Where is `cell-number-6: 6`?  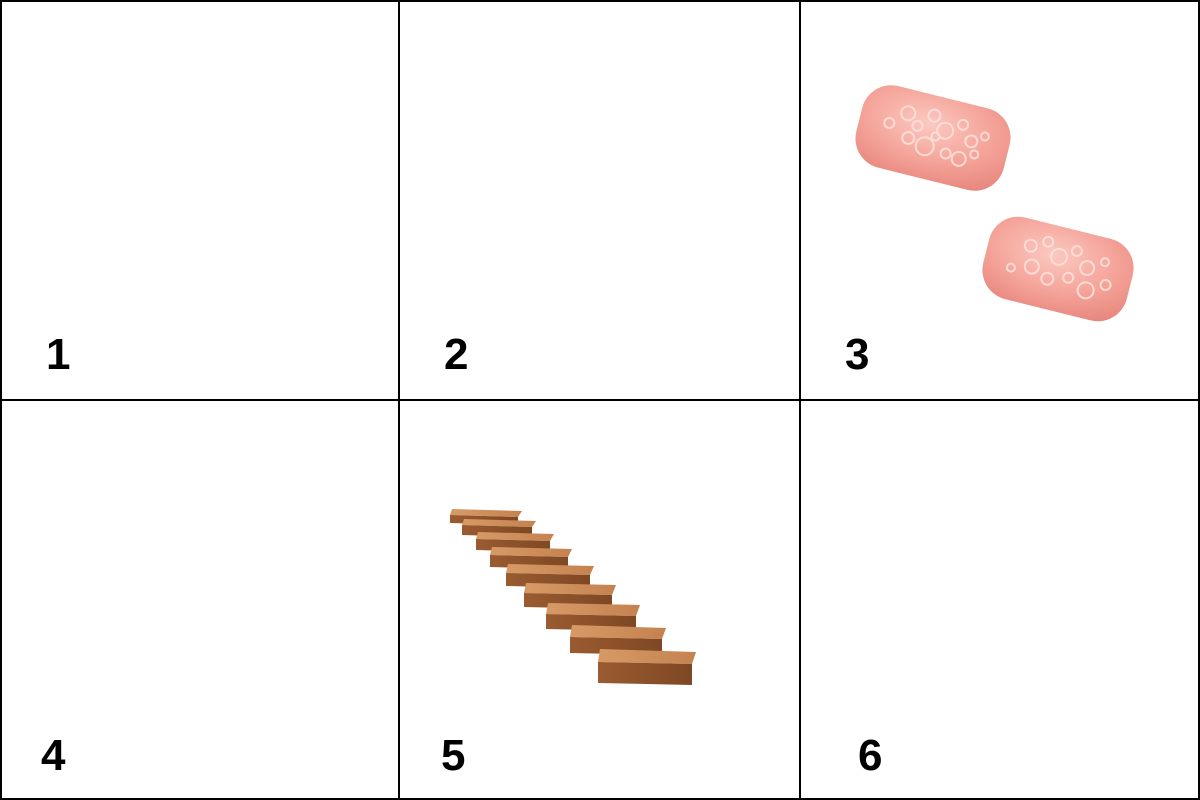 cell-number-6: 6 is located at coordinates (870, 755).